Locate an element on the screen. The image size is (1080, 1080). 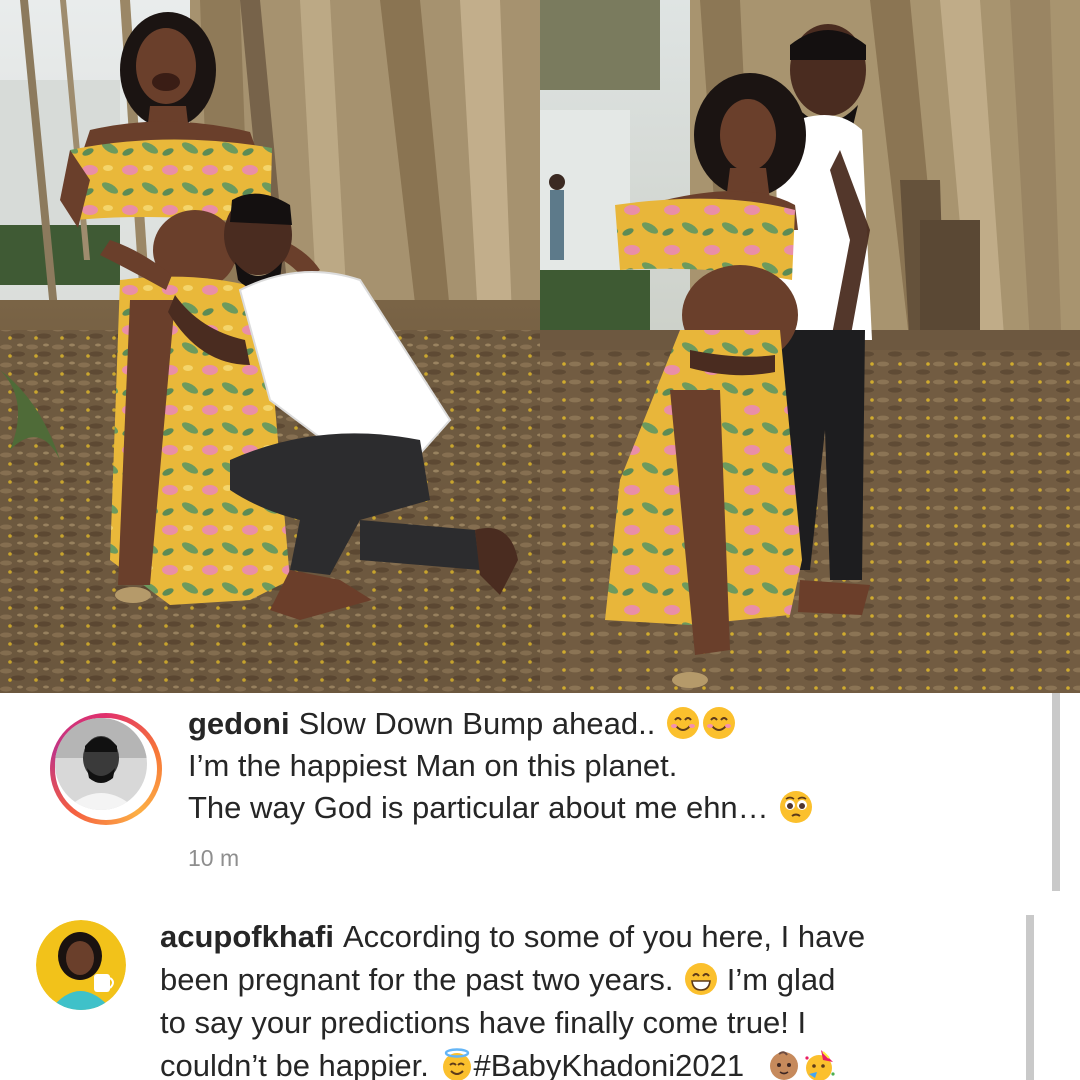
comment-text: been pregnant for the past two years. is located at coordinates (417, 979).